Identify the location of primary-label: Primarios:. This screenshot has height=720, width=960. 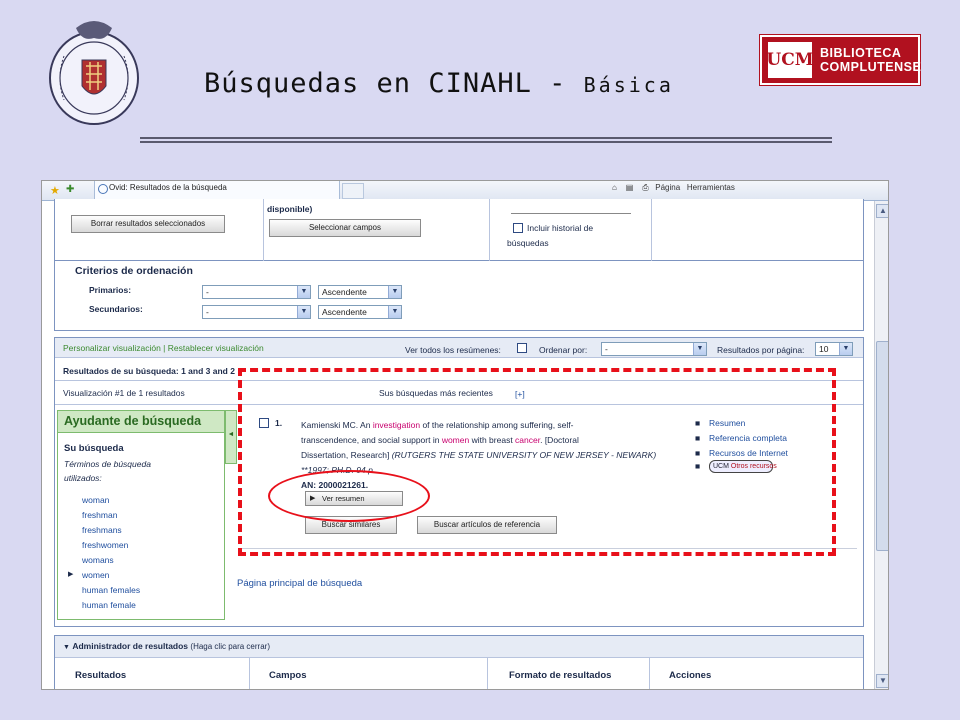
(110, 290).